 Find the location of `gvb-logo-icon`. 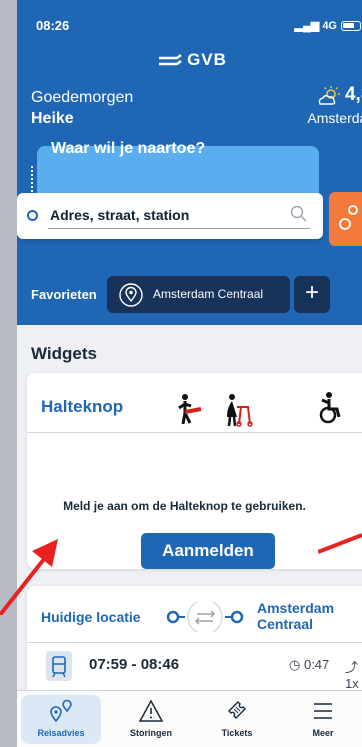

gvb-logo-icon is located at coordinates (170, 59).